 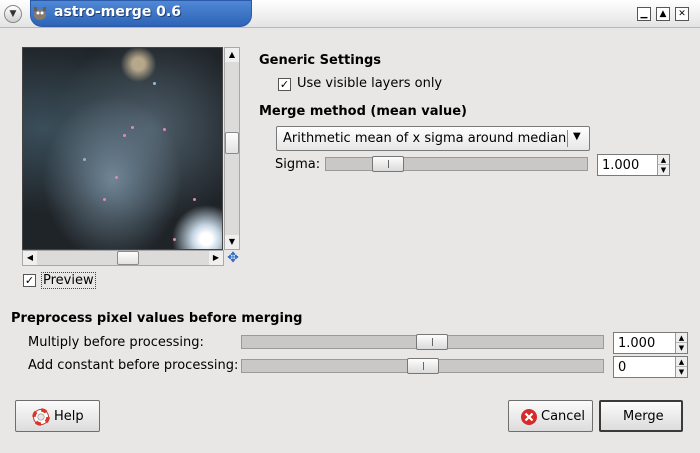 What do you see at coordinates (643, 416) in the screenshot?
I see `merge-button-label: Merge` at bounding box center [643, 416].